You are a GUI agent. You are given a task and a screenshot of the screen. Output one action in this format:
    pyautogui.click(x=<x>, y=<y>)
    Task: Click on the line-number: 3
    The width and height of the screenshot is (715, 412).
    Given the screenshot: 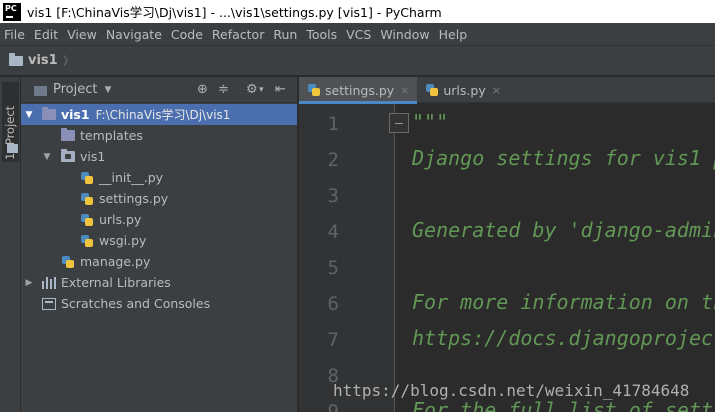 What is the action you would take?
    pyautogui.click(x=333, y=196)
    